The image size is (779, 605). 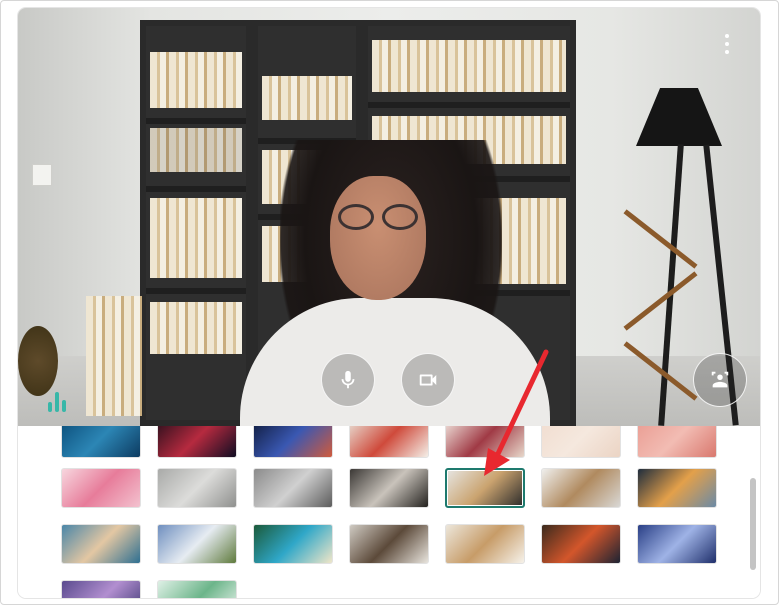 I want to click on thumbnail-bg-fern-blue, so click(x=677, y=544).